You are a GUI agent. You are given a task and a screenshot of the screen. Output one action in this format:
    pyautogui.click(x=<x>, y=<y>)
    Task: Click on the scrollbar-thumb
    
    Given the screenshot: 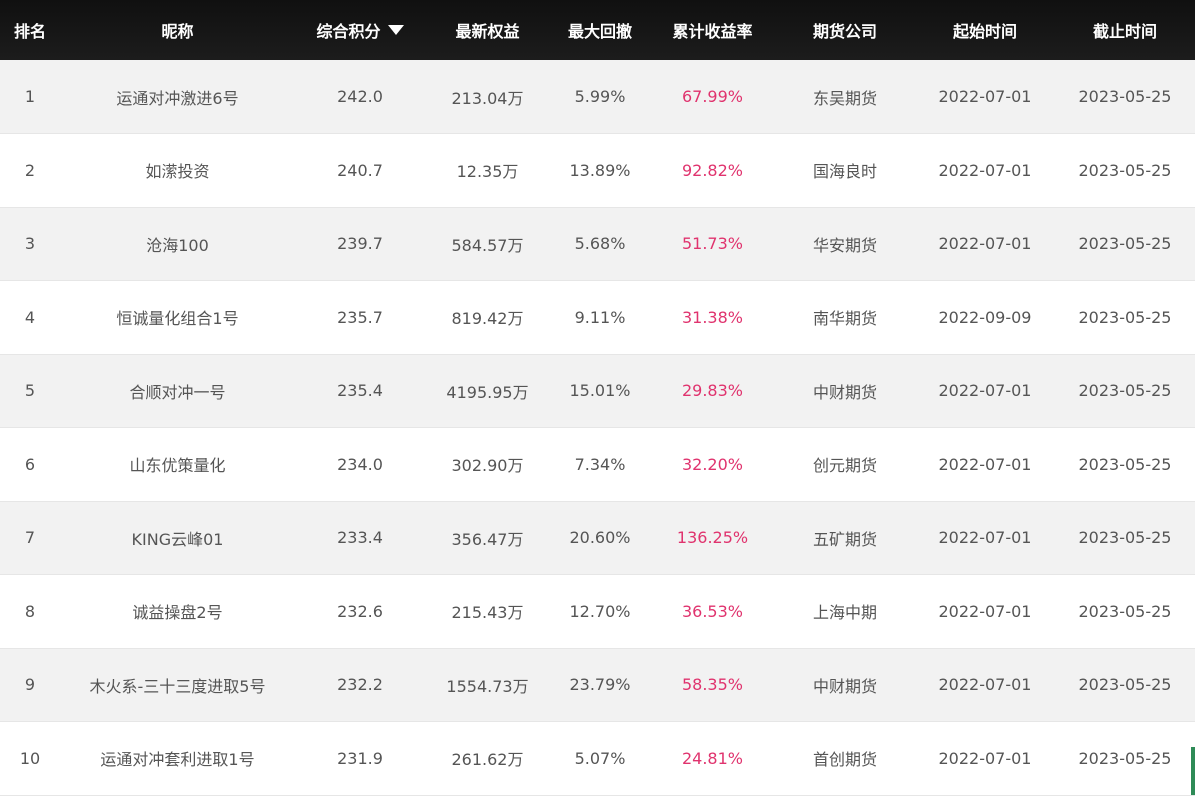 What is the action you would take?
    pyautogui.click(x=1193, y=771)
    